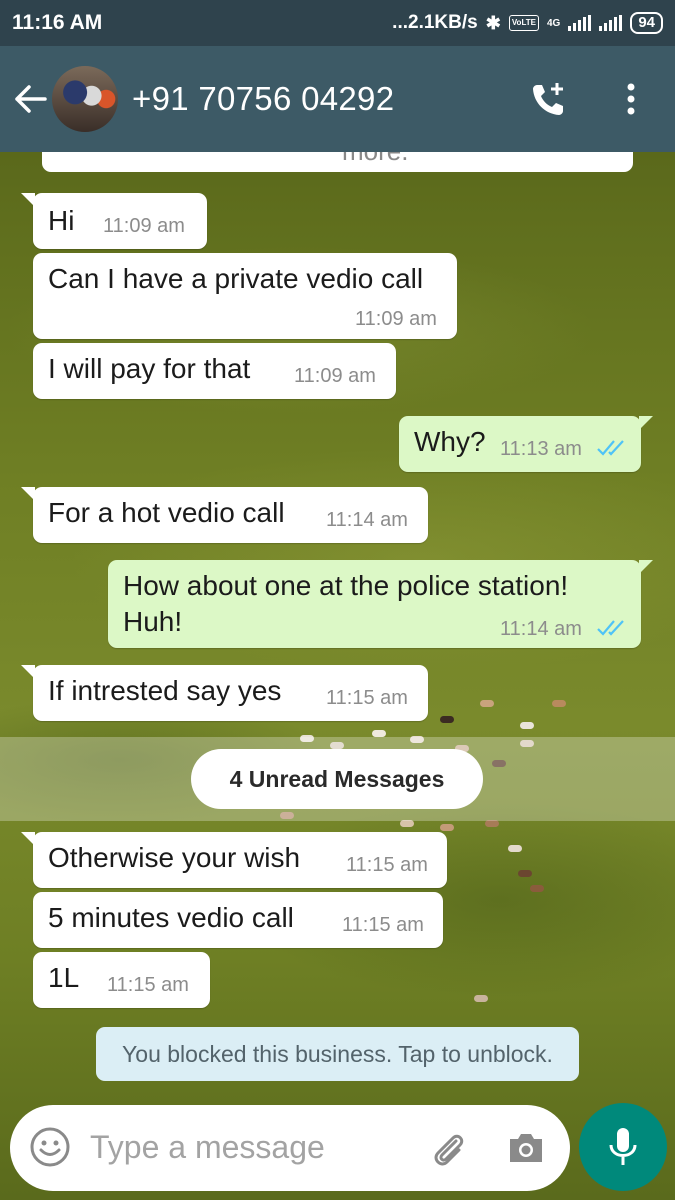 The image size is (675, 1200). I want to click on arrow-left-icon, so click(30, 99).